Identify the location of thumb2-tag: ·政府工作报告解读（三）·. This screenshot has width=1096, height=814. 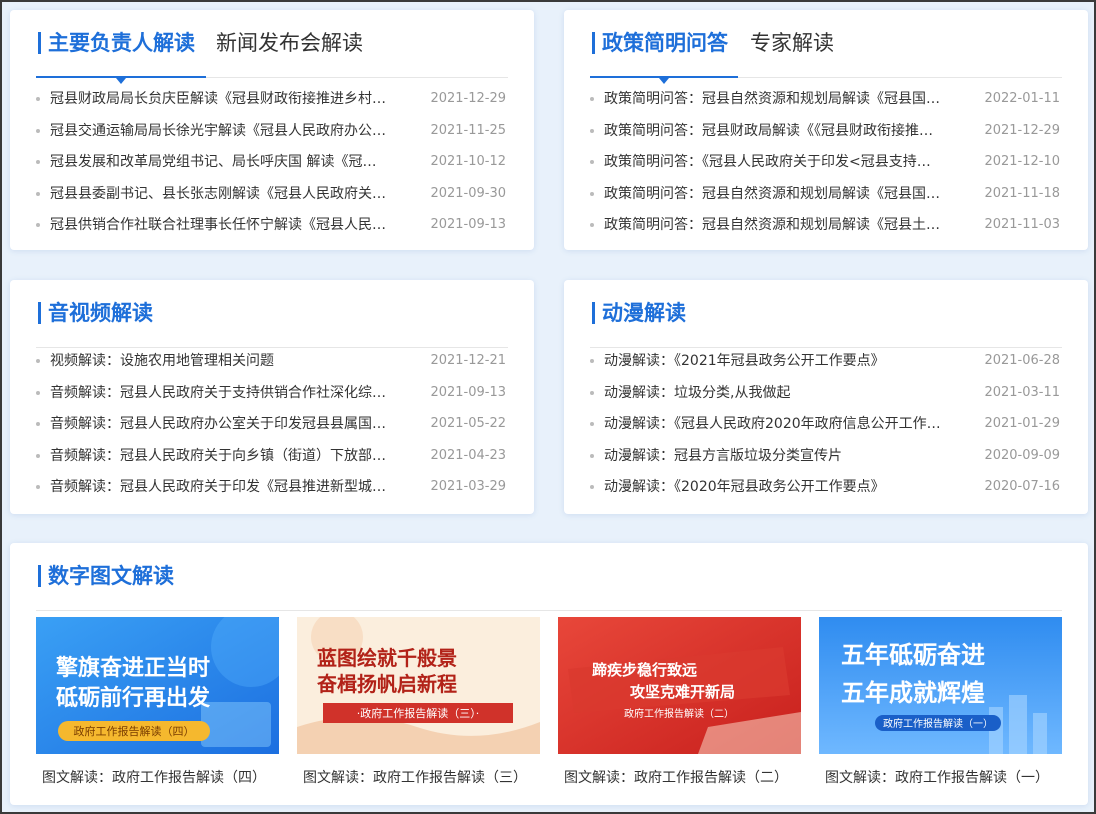
(418, 713).